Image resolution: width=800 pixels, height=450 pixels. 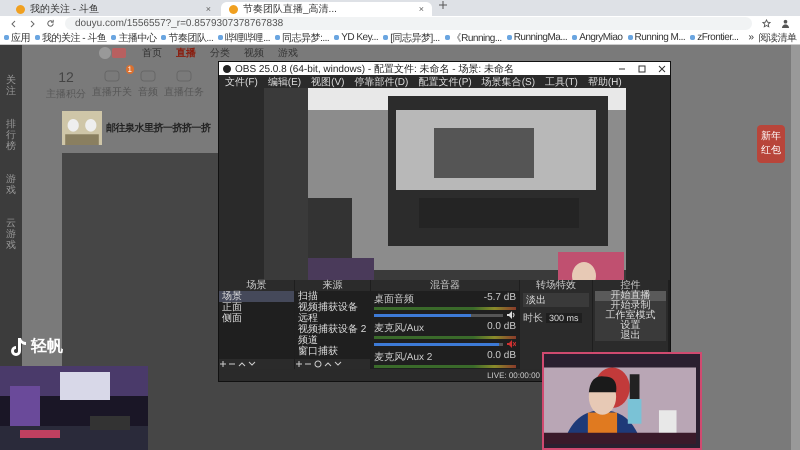 What do you see at coordinates (556, 300) in the screenshot?
I see `transition-select: 淡出` at bounding box center [556, 300].